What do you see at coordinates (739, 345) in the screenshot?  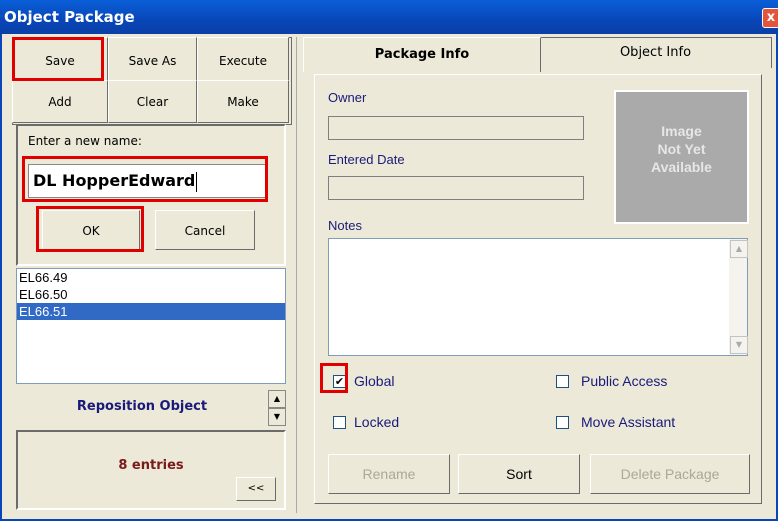 I see `scroll-down-icon: ▼` at bounding box center [739, 345].